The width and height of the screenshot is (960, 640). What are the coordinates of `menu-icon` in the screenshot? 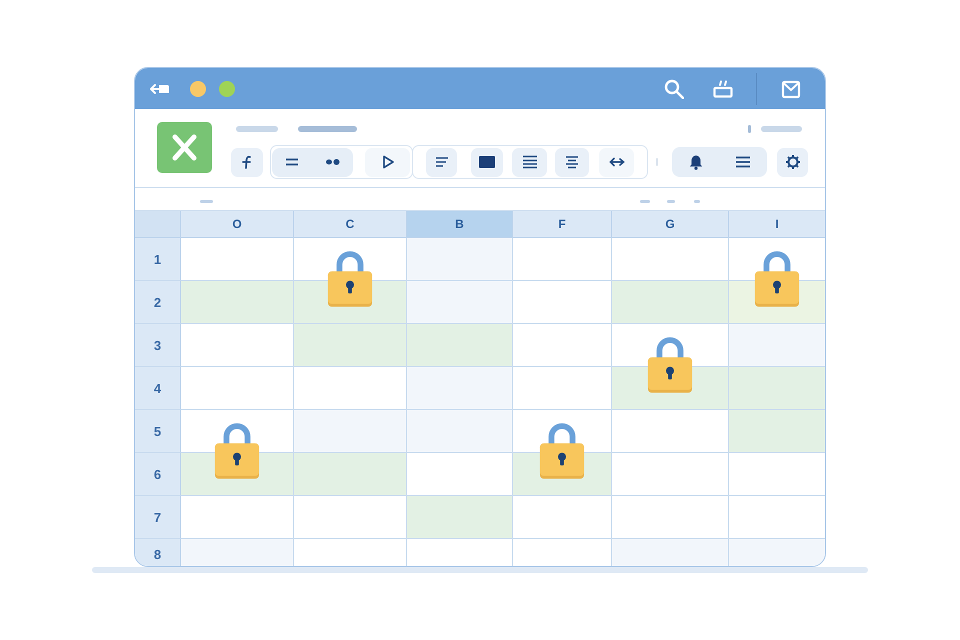 It's located at (743, 162).